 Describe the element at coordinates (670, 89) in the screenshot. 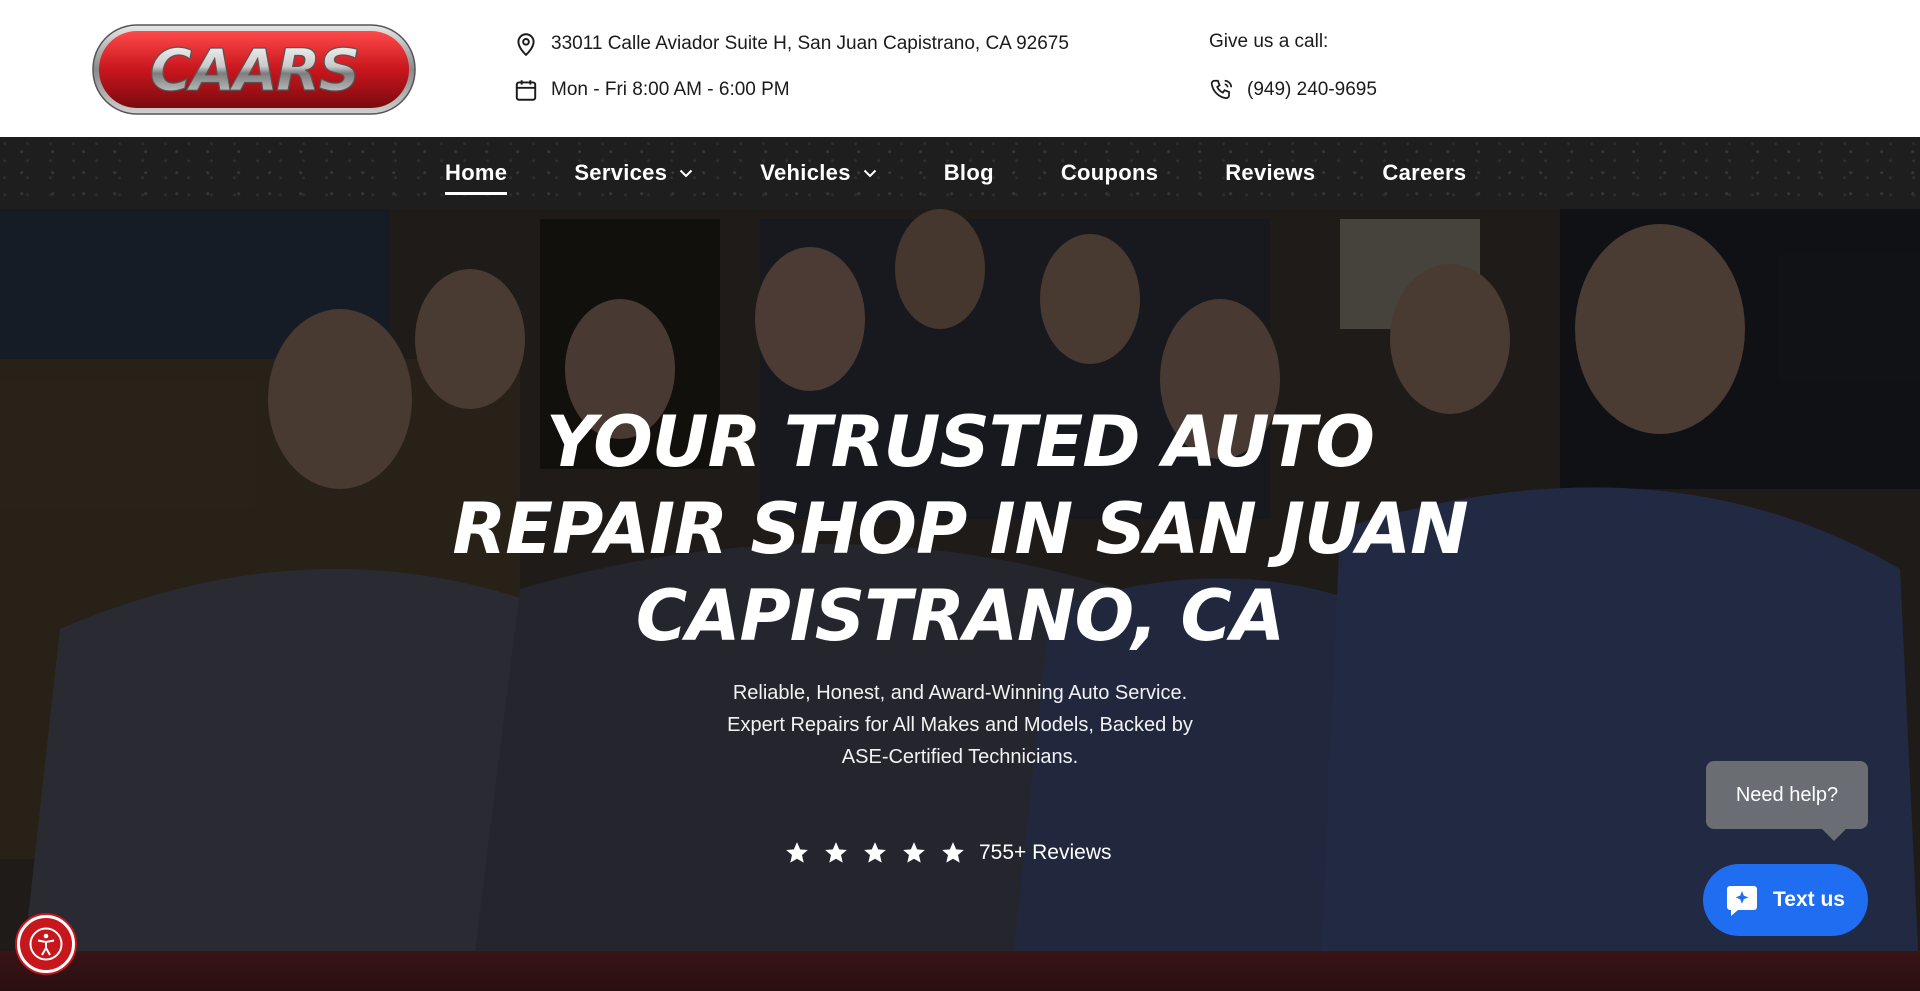

I see `hours-text: Mon - Fri 8:00 AM - 6:00 PM` at that location.